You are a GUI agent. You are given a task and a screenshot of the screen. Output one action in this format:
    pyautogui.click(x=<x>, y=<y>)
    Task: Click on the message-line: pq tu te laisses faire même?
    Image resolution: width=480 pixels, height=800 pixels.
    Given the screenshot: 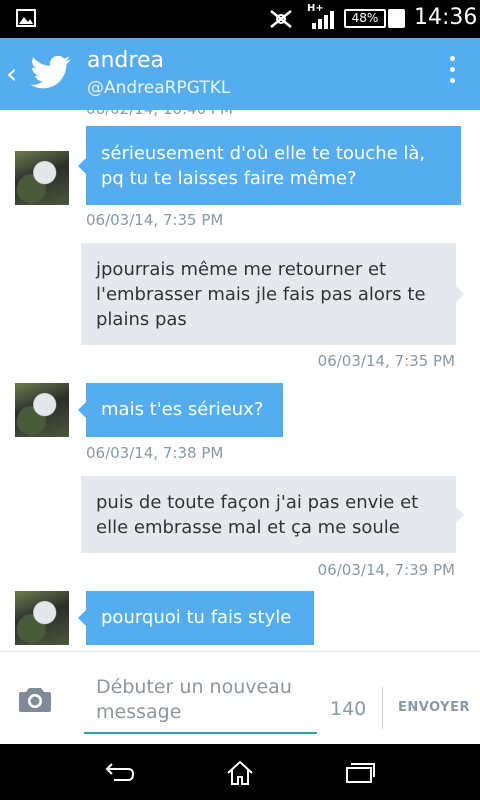 What is the action you would take?
    pyautogui.click(x=229, y=178)
    